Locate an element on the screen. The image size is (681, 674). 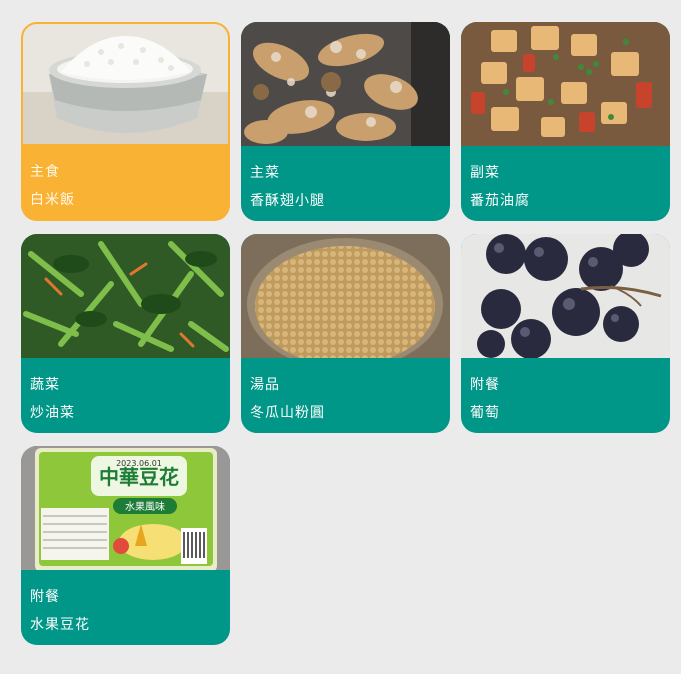
menu-card-dish: 葡萄 is located at coordinates (485, 413).